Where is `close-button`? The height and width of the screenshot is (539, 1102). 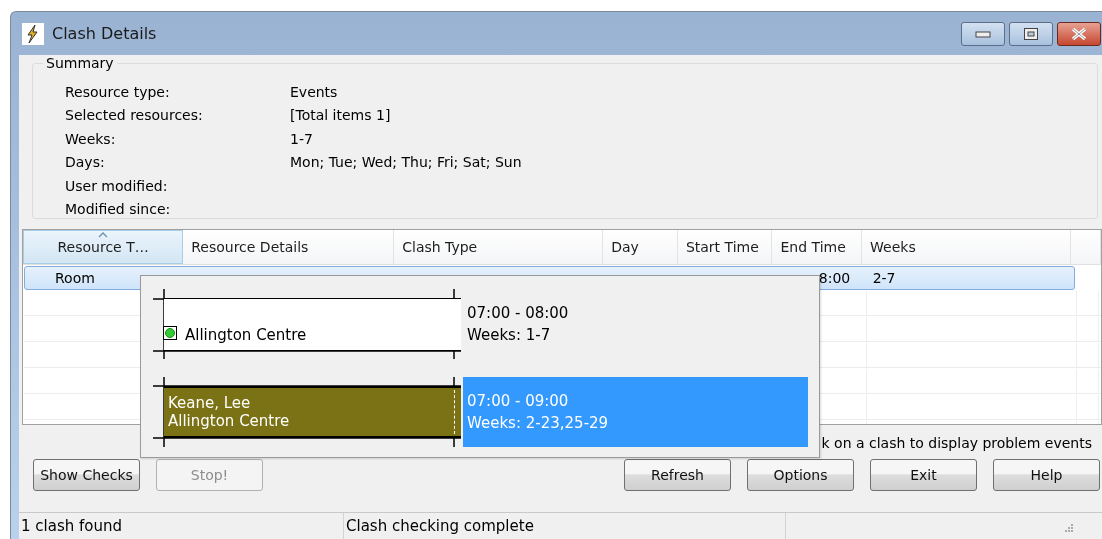 close-button is located at coordinates (1079, 33).